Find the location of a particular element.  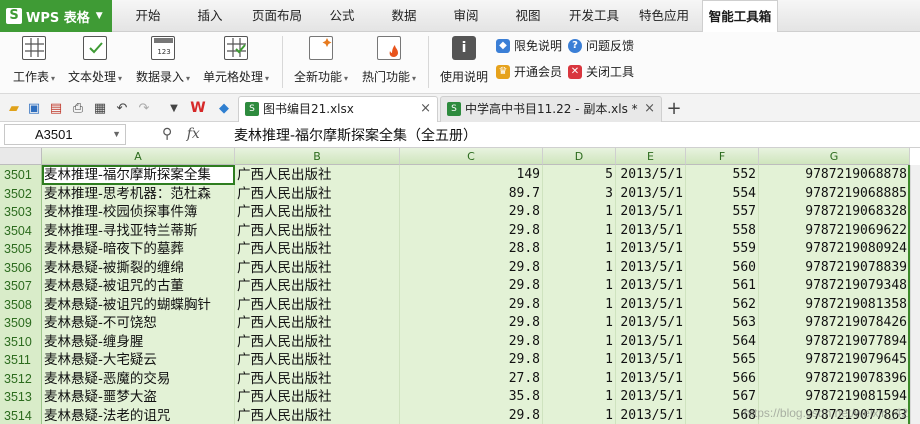

cell-title: 麦林推理-福尔摩斯探案全集 is located at coordinates (138, 175).